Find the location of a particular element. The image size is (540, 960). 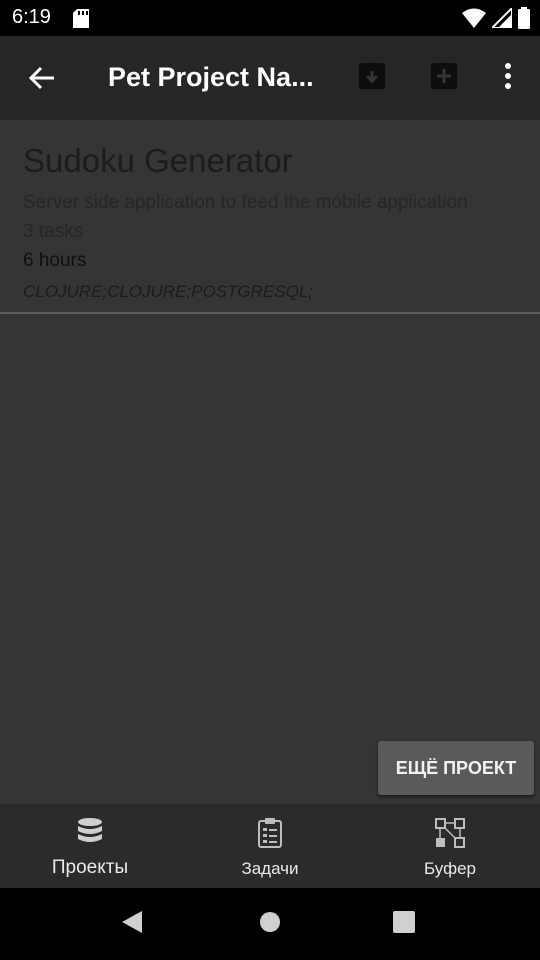

nav-label-buffer: Буфер is located at coordinates (450, 868).